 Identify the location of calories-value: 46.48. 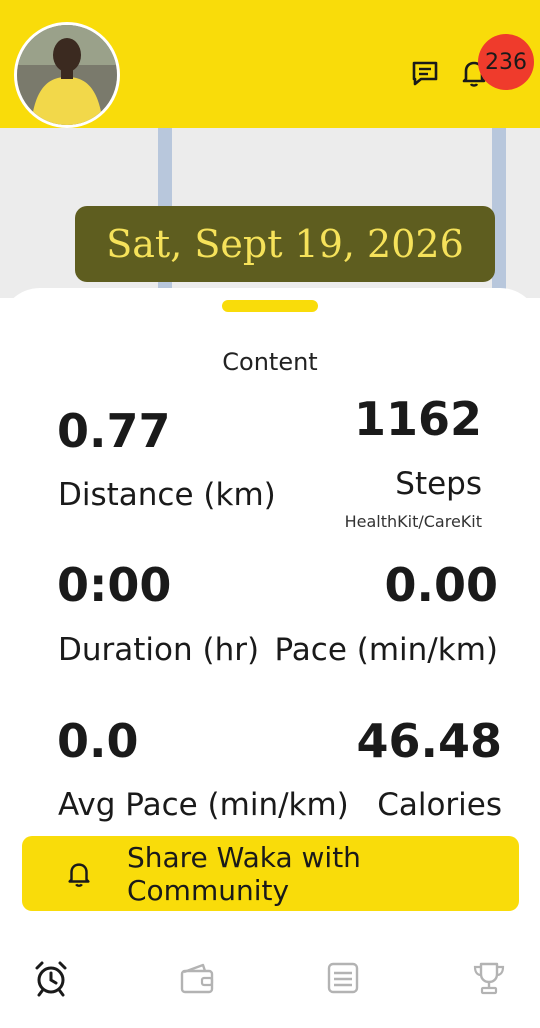
(429, 741).